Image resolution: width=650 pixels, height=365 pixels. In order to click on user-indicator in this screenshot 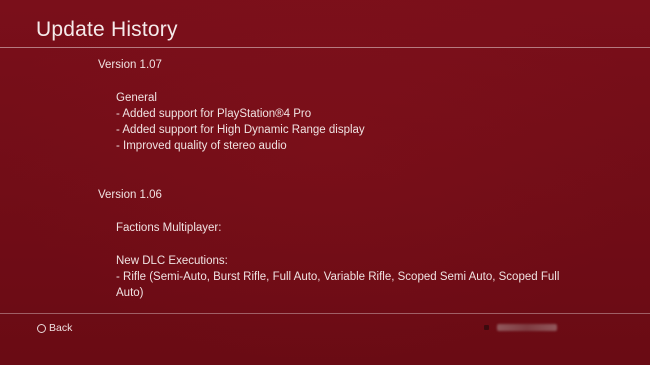, I will do `click(520, 327)`.